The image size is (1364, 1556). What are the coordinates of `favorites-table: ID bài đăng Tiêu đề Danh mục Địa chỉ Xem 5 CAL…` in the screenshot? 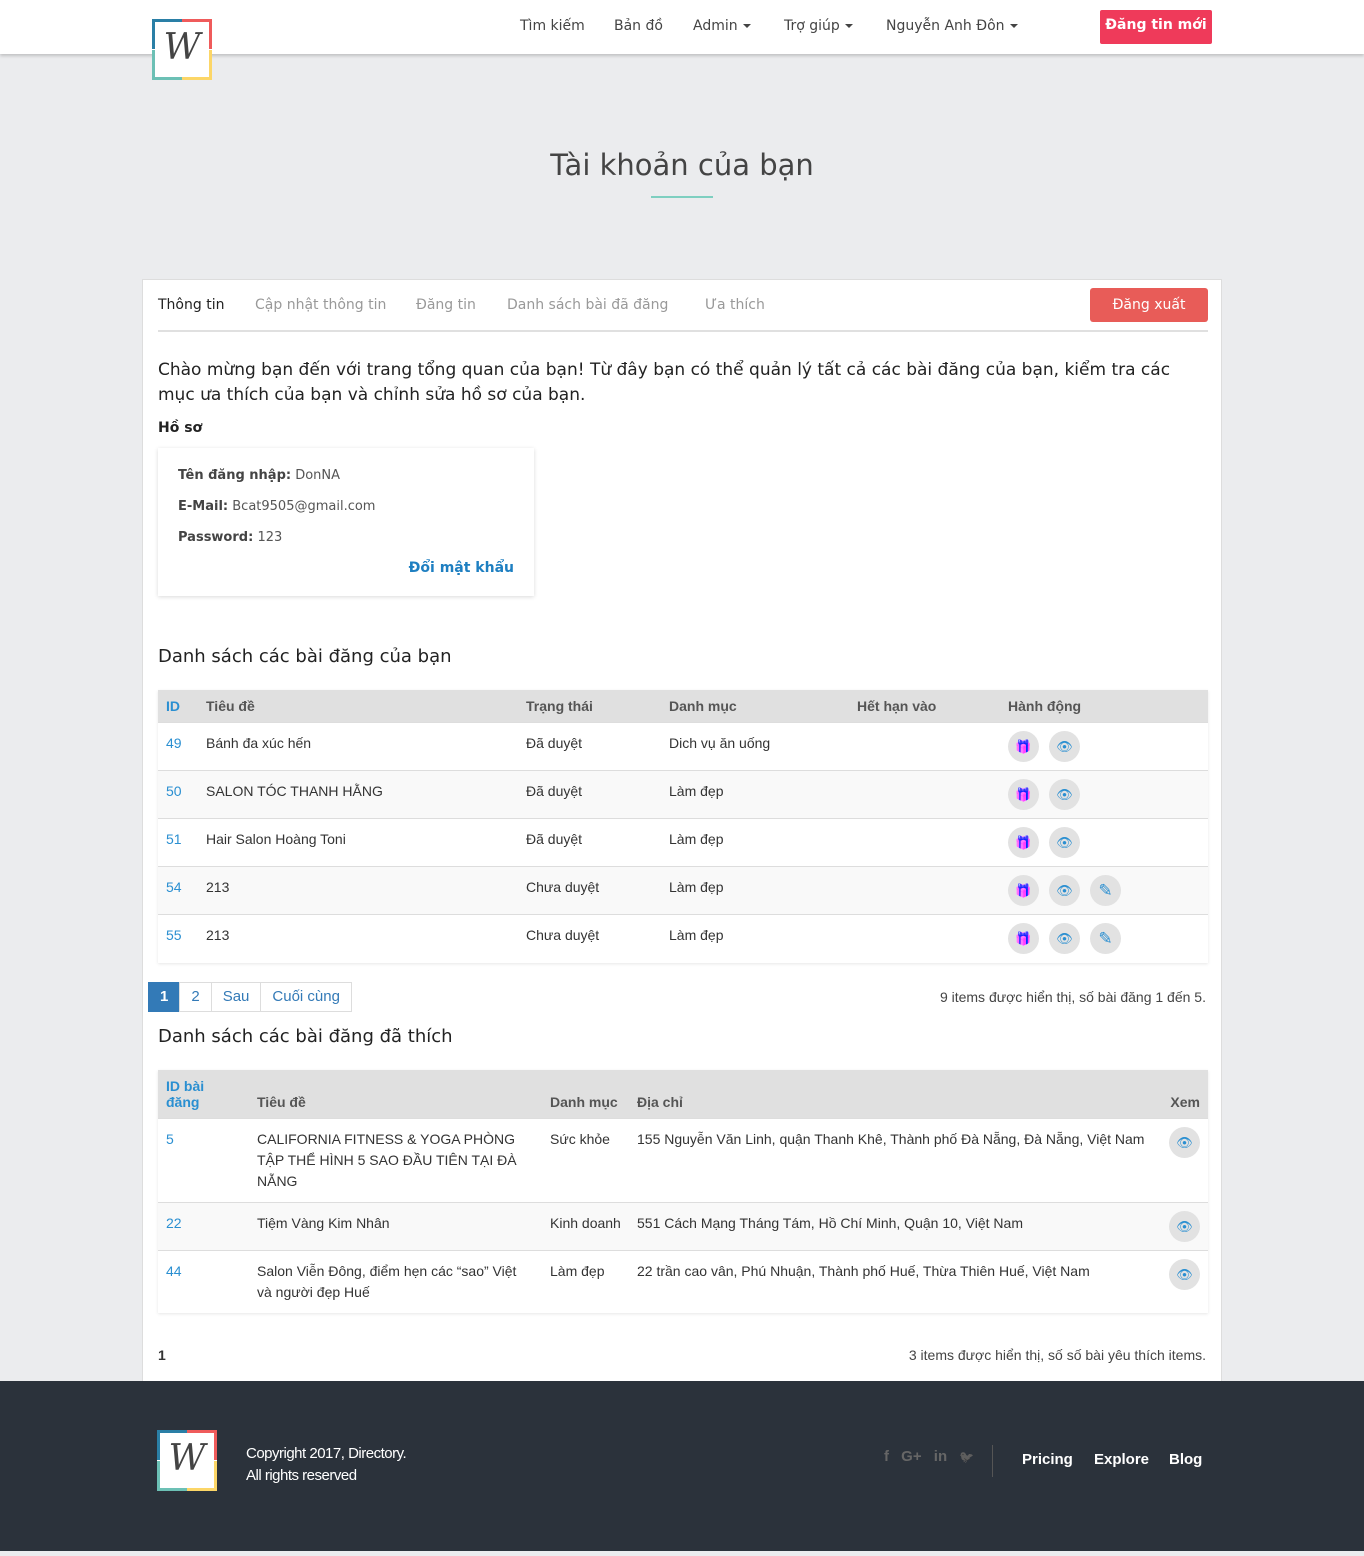 It's located at (683, 1191).